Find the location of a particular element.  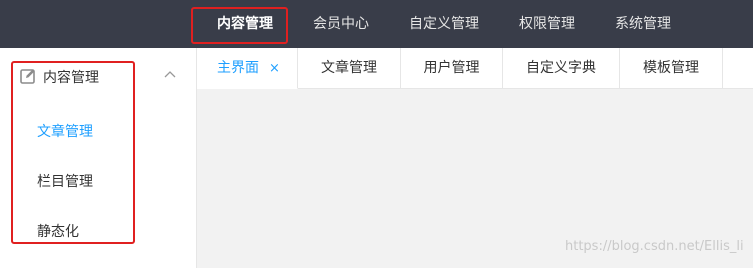

topnav-item-system: 系统管理 is located at coordinates (643, 24).